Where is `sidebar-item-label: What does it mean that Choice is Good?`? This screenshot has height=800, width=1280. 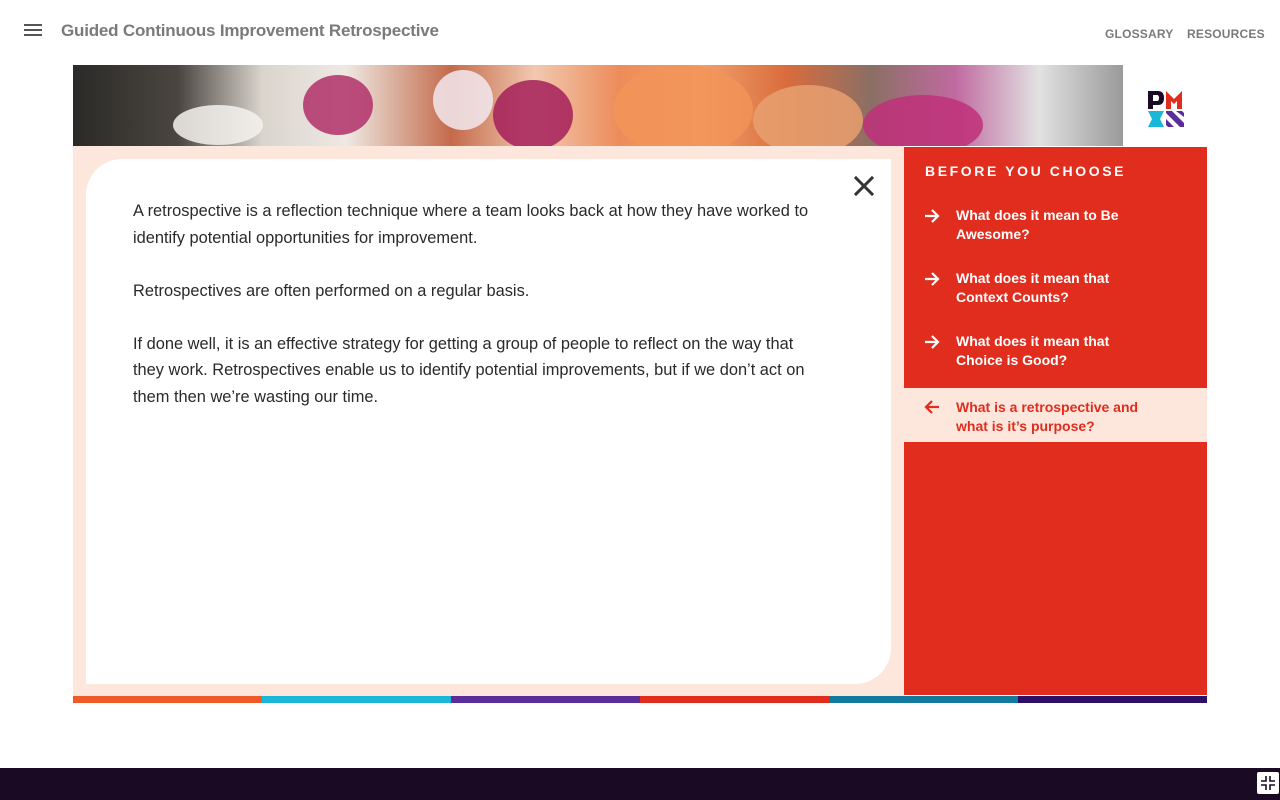 sidebar-item-label: What does it mean that Choice is Good? is located at coordinates (1033, 350).